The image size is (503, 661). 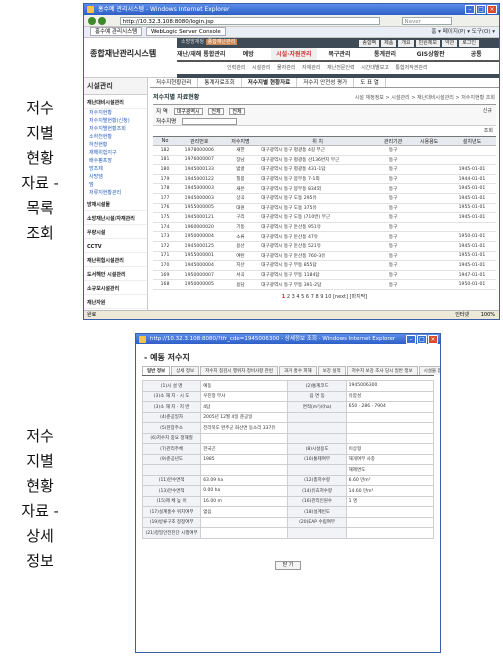 I want to click on menu-item: 통계관리, so click(x=385, y=54).